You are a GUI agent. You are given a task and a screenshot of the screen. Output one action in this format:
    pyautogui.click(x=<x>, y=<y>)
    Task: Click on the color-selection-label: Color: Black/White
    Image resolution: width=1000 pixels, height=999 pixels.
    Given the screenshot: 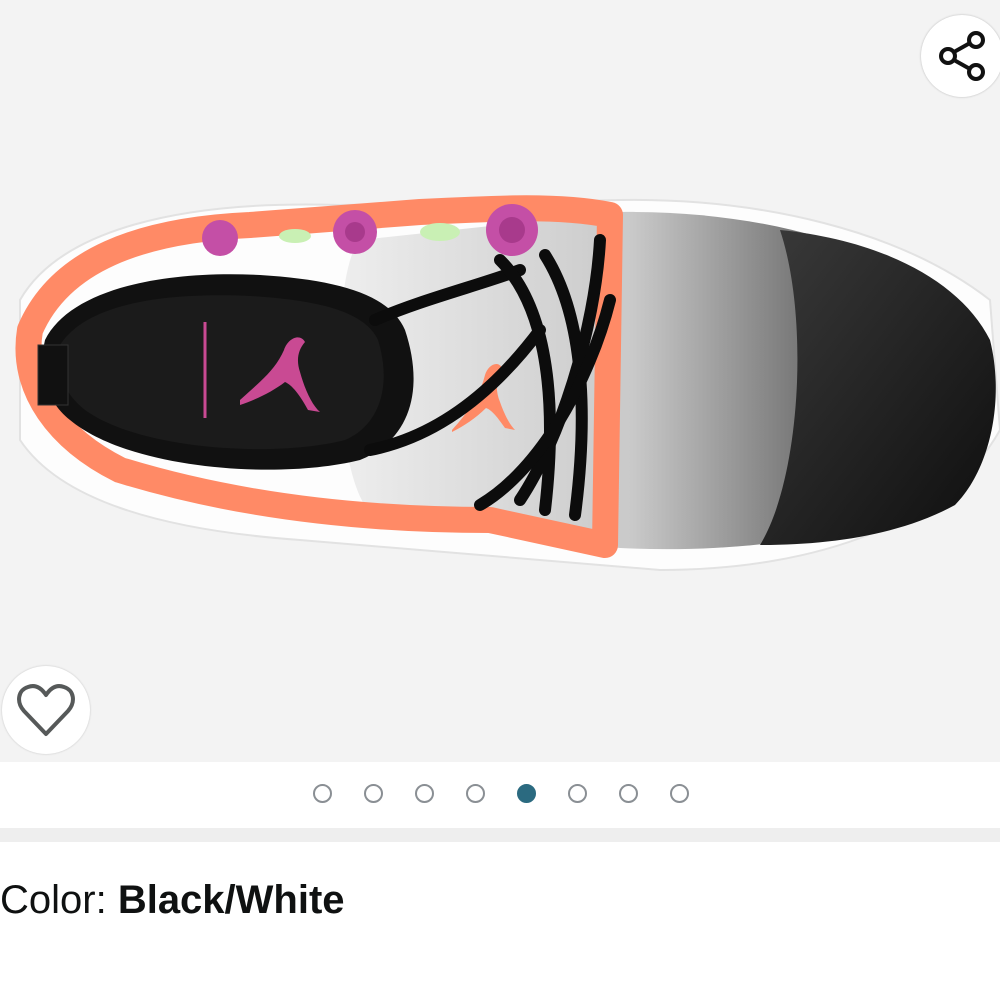 What is the action you would take?
    pyautogui.click(x=172, y=900)
    